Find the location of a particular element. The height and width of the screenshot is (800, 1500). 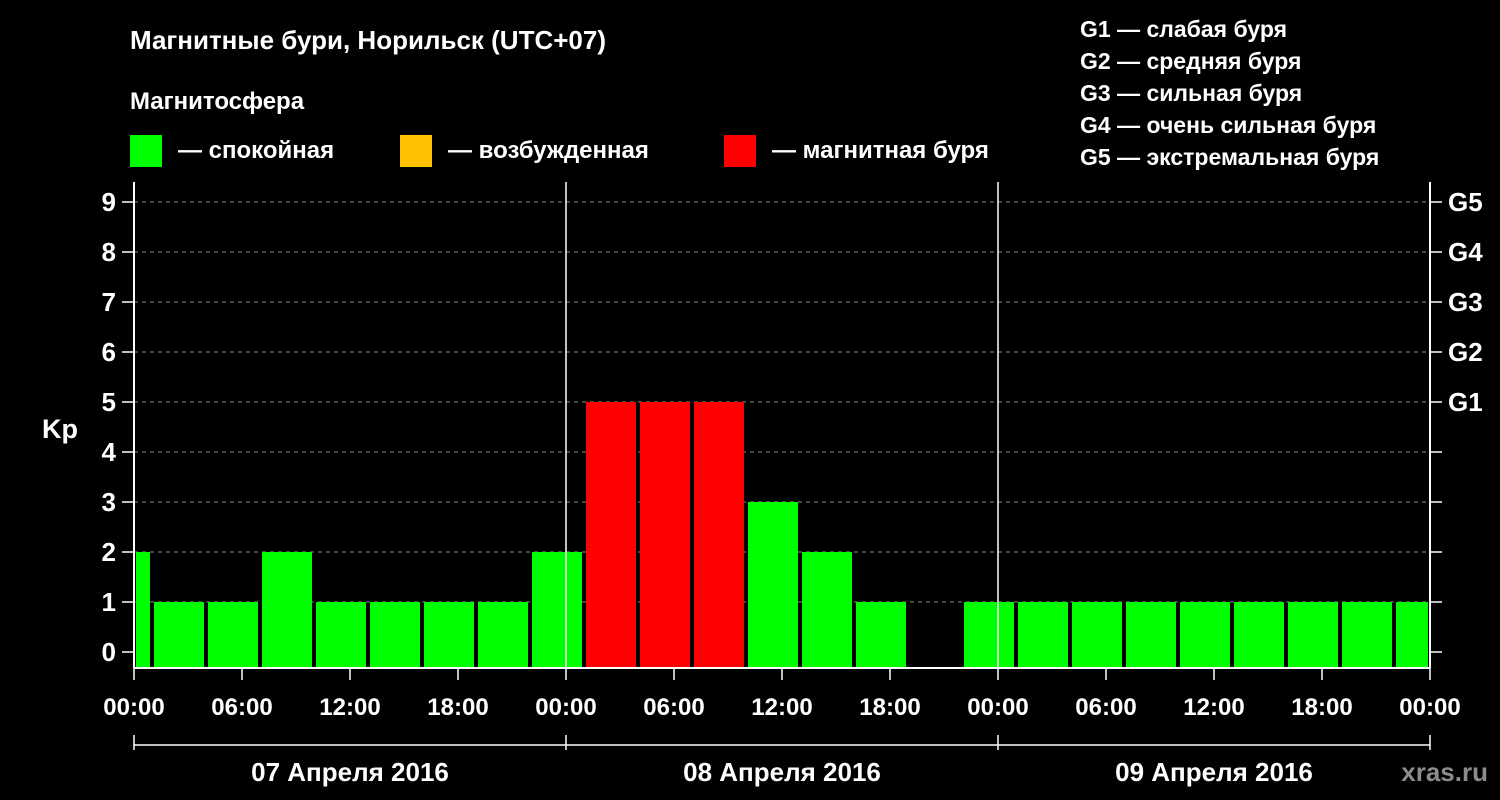

y-tick-label: 5 is located at coordinates (109, 402).